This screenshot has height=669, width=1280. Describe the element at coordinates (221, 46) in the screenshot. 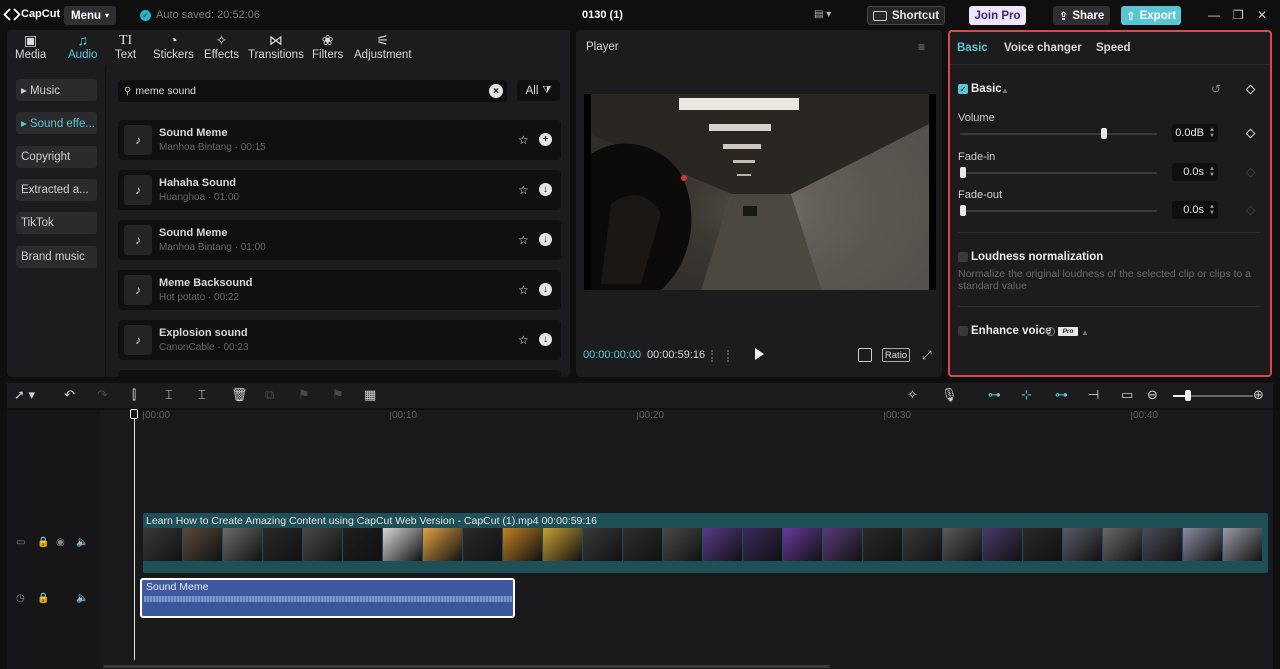

I see `tab-effects: ✧ Effects` at that location.